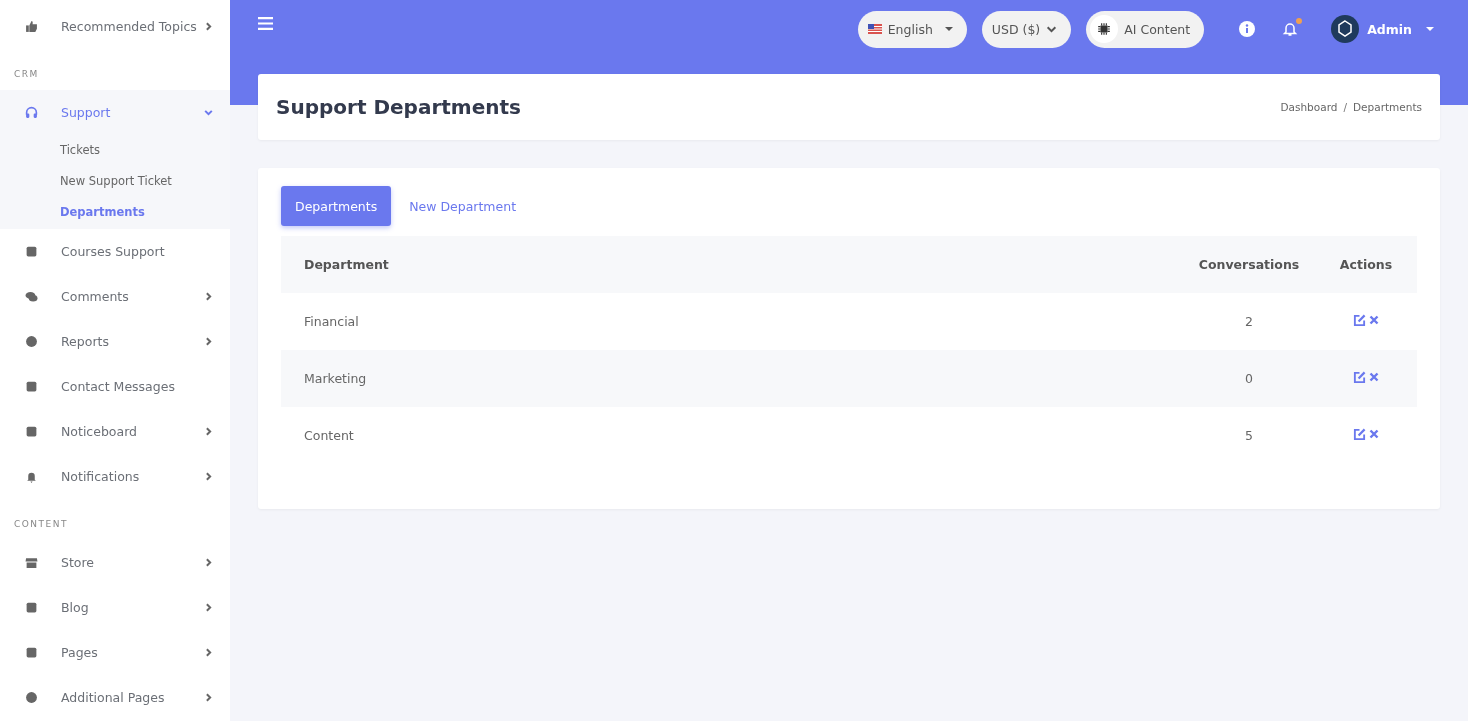 The image size is (1468, 721). I want to click on ai-content-button: AI Content, so click(1145, 29).